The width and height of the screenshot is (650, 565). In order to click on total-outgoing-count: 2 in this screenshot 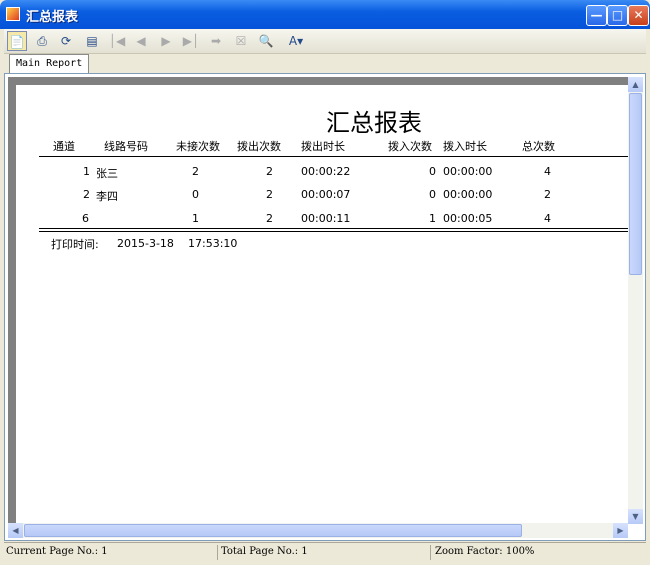, I will do `click(269, 218)`.